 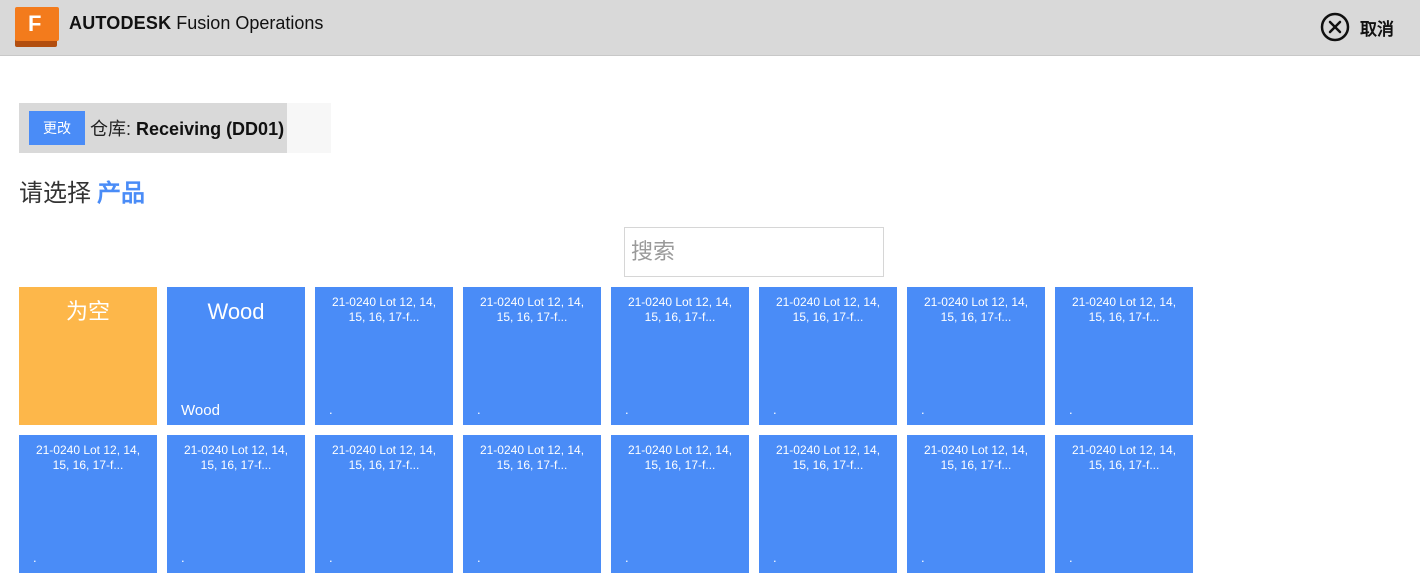 What do you see at coordinates (57, 128) in the screenshot?
I see `change-warehouse-button: 更改` at bounding box center [57, 128].